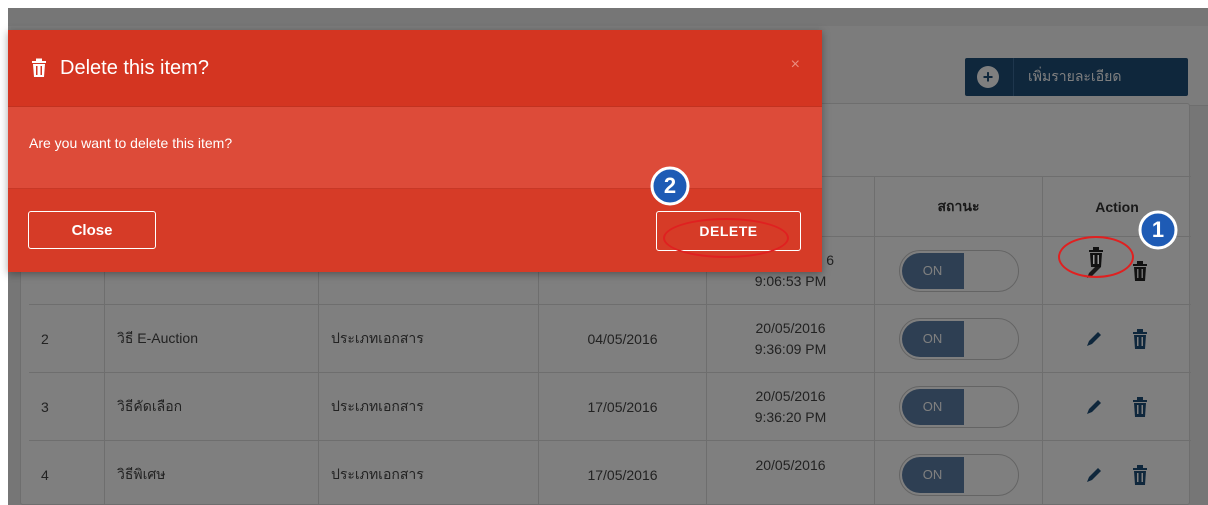  Describe the element at coordinates (131, 143) in the screenshot. I see `modal-message: Are you want to delete this item?` at that location.